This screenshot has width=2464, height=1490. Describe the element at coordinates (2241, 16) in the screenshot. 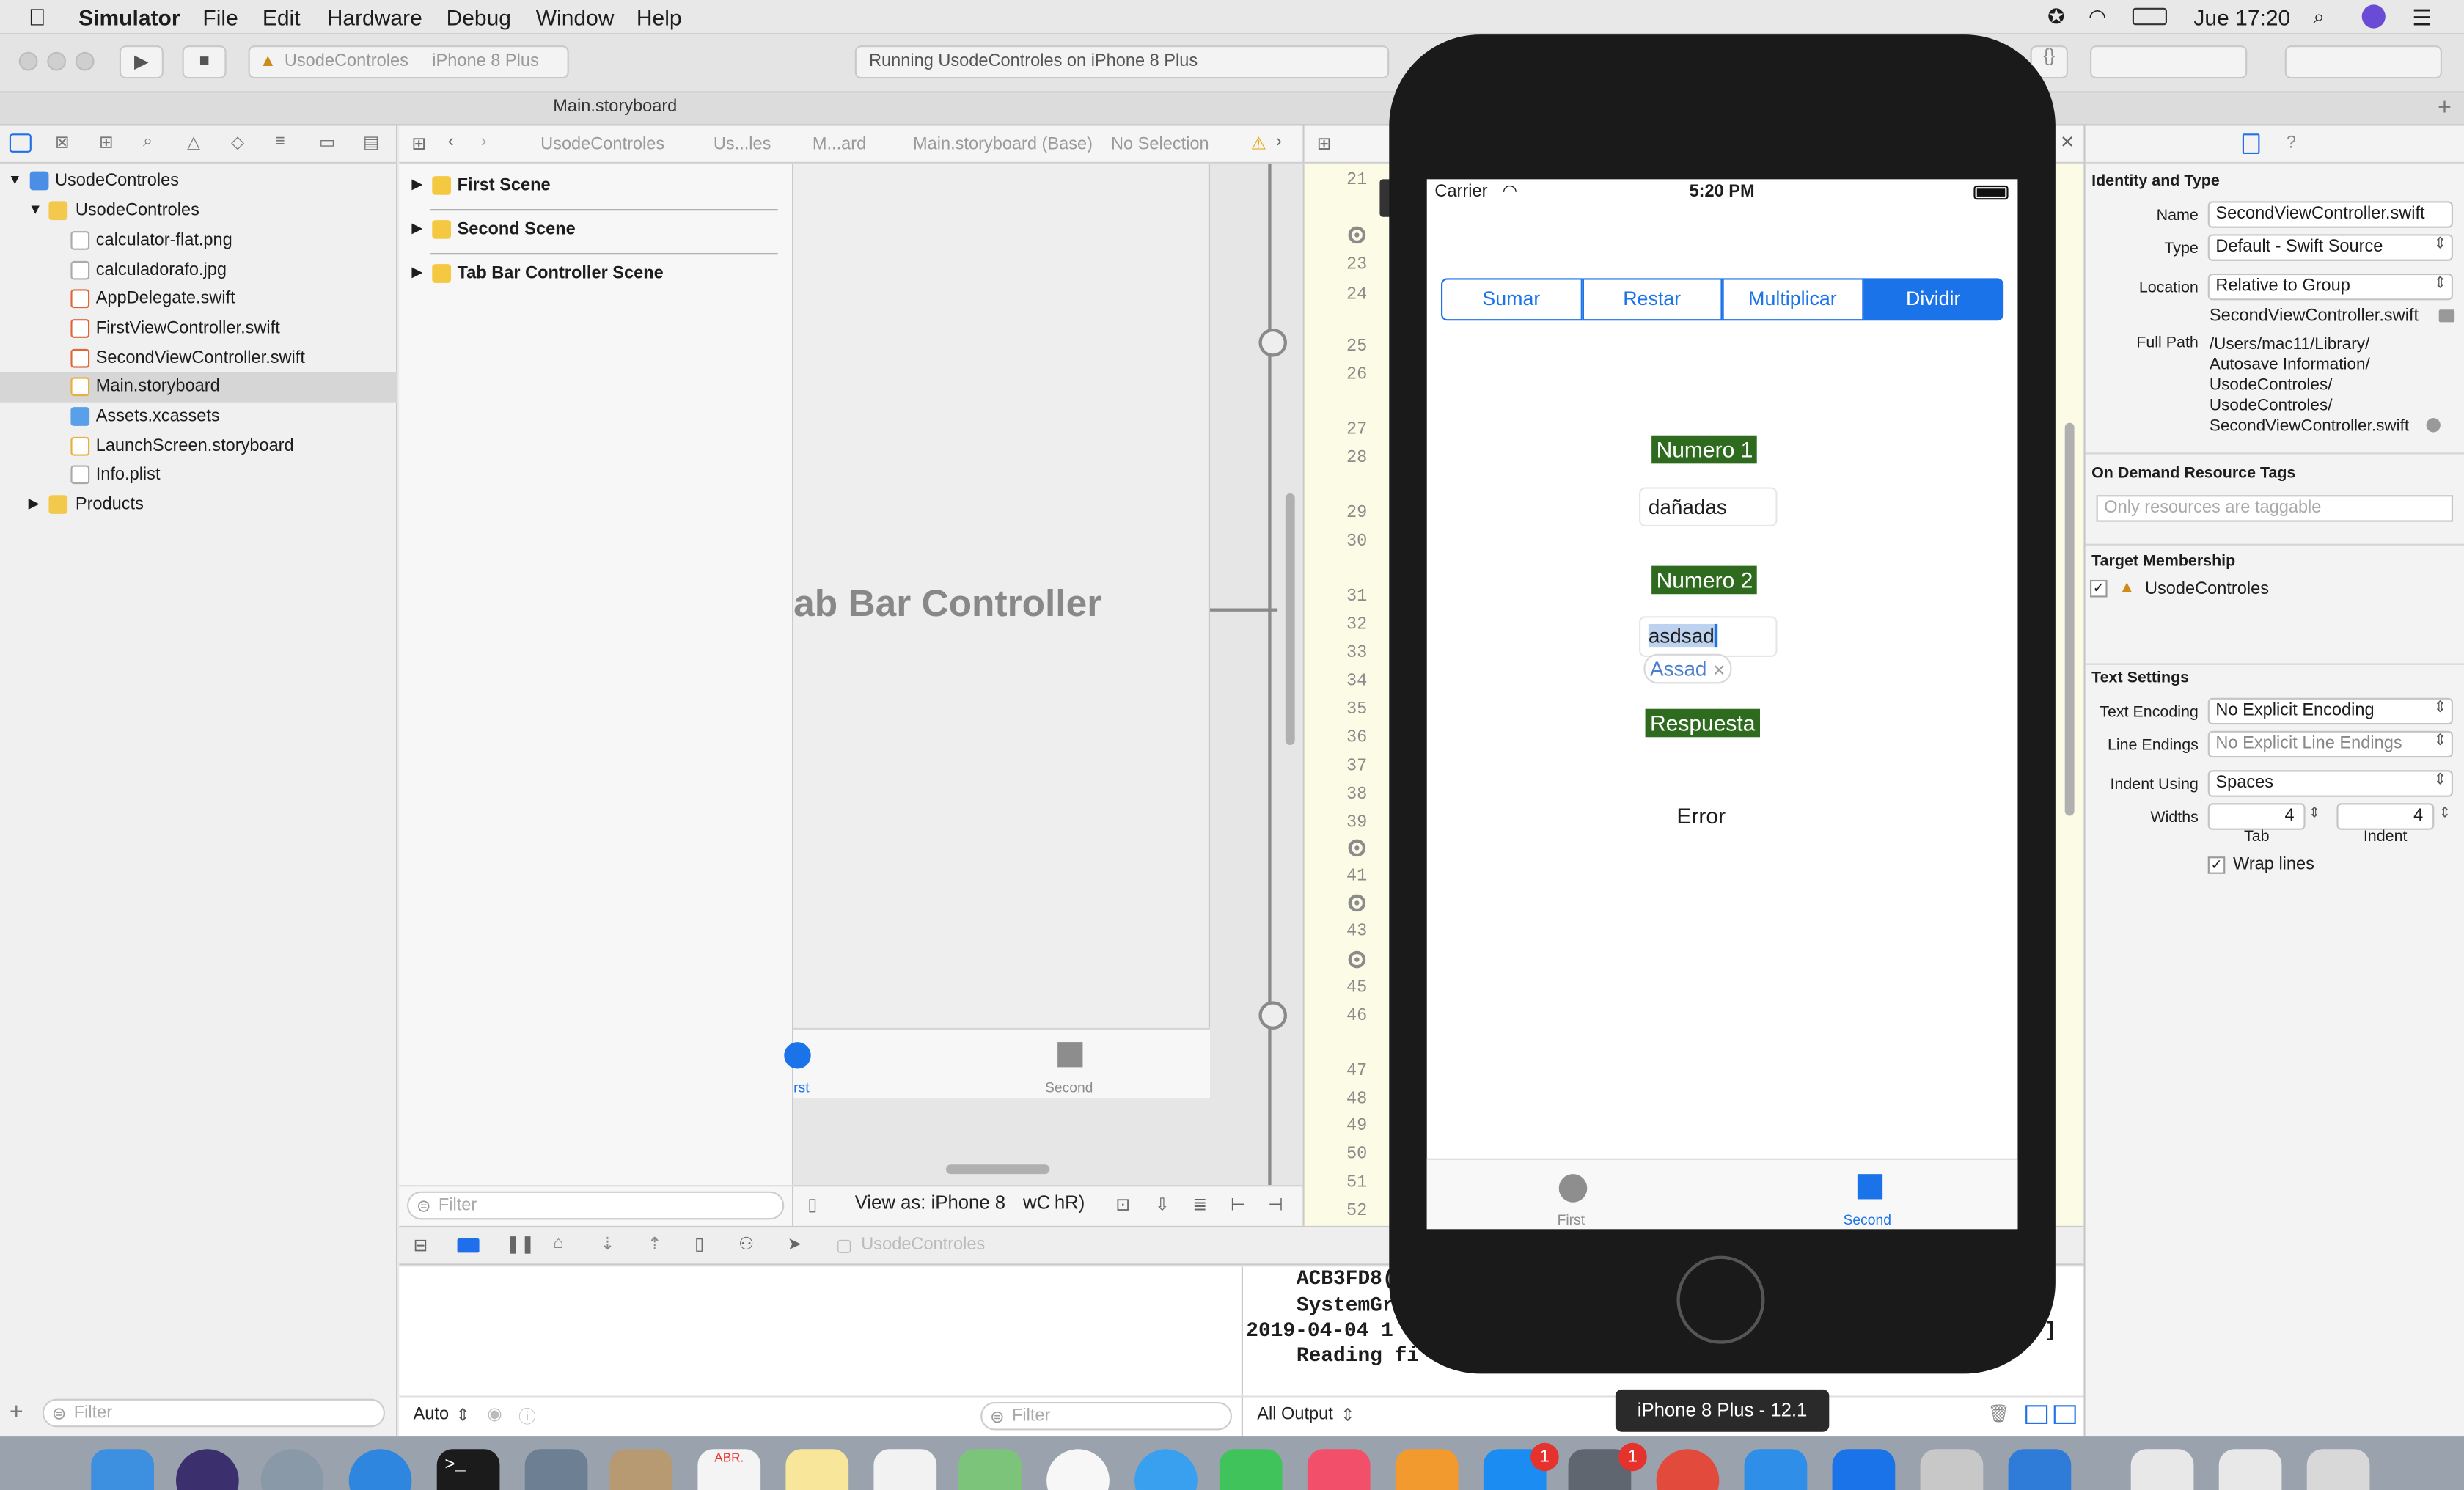

I see `menu-clock: Jue 17:20` at that location.